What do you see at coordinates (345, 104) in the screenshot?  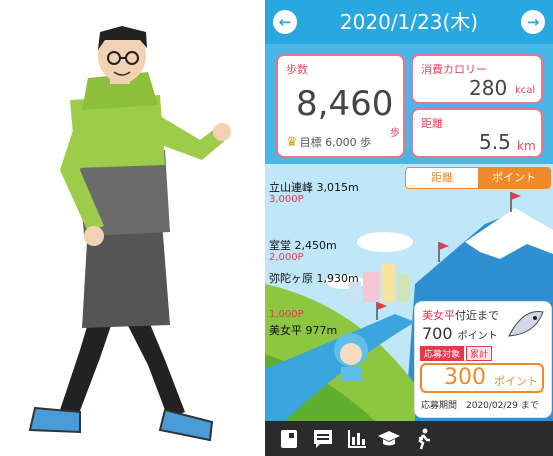 I see `steps-value: 8,460` at bounding box center [345, 104].